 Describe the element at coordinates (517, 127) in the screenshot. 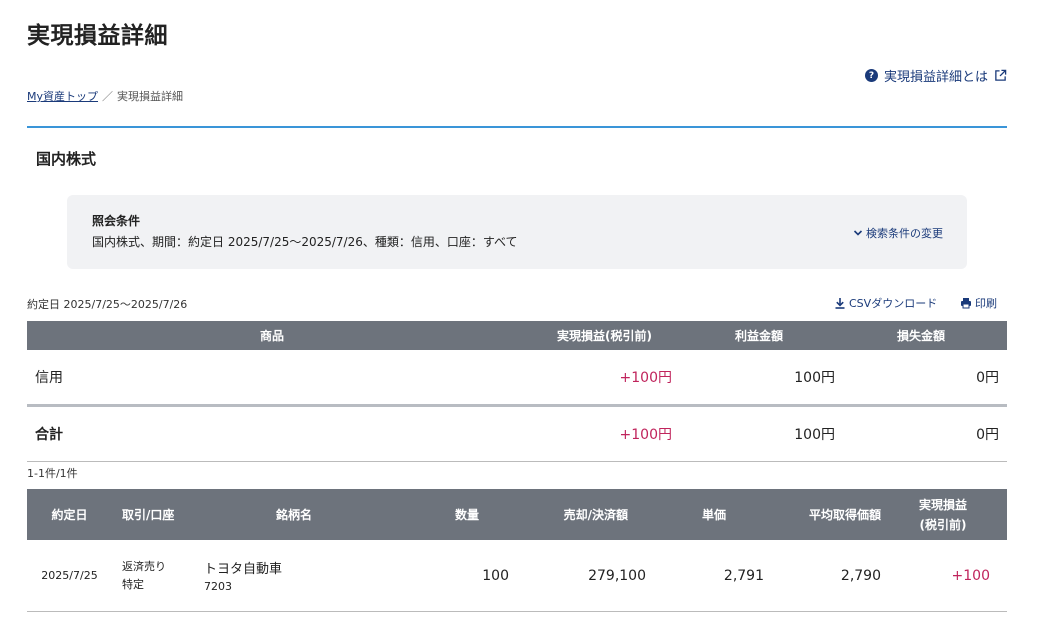

I see `section-divider` at that location.